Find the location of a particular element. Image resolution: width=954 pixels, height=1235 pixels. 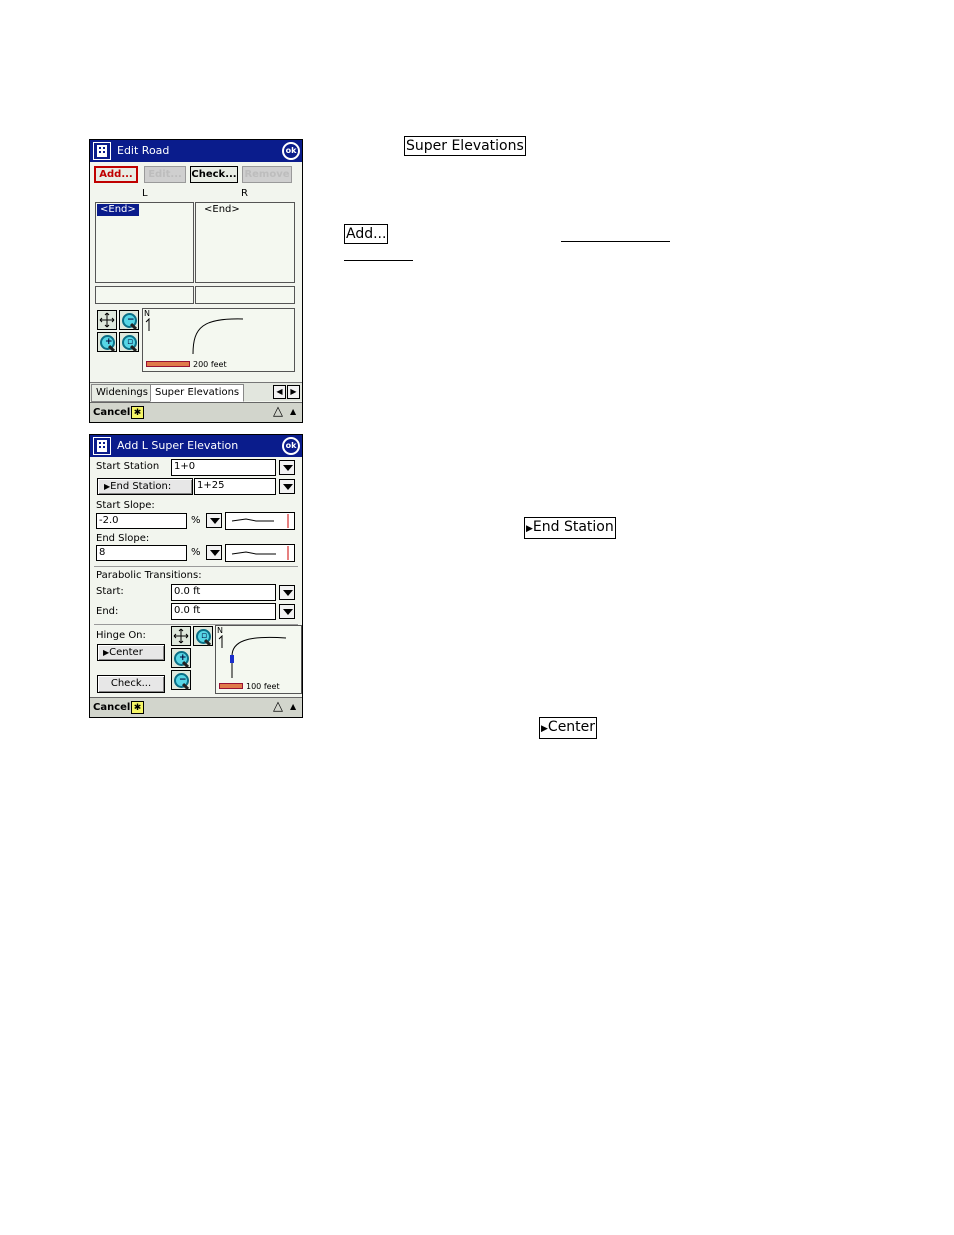

start-station-input: 1+0 is located at coordinates (223, 467).